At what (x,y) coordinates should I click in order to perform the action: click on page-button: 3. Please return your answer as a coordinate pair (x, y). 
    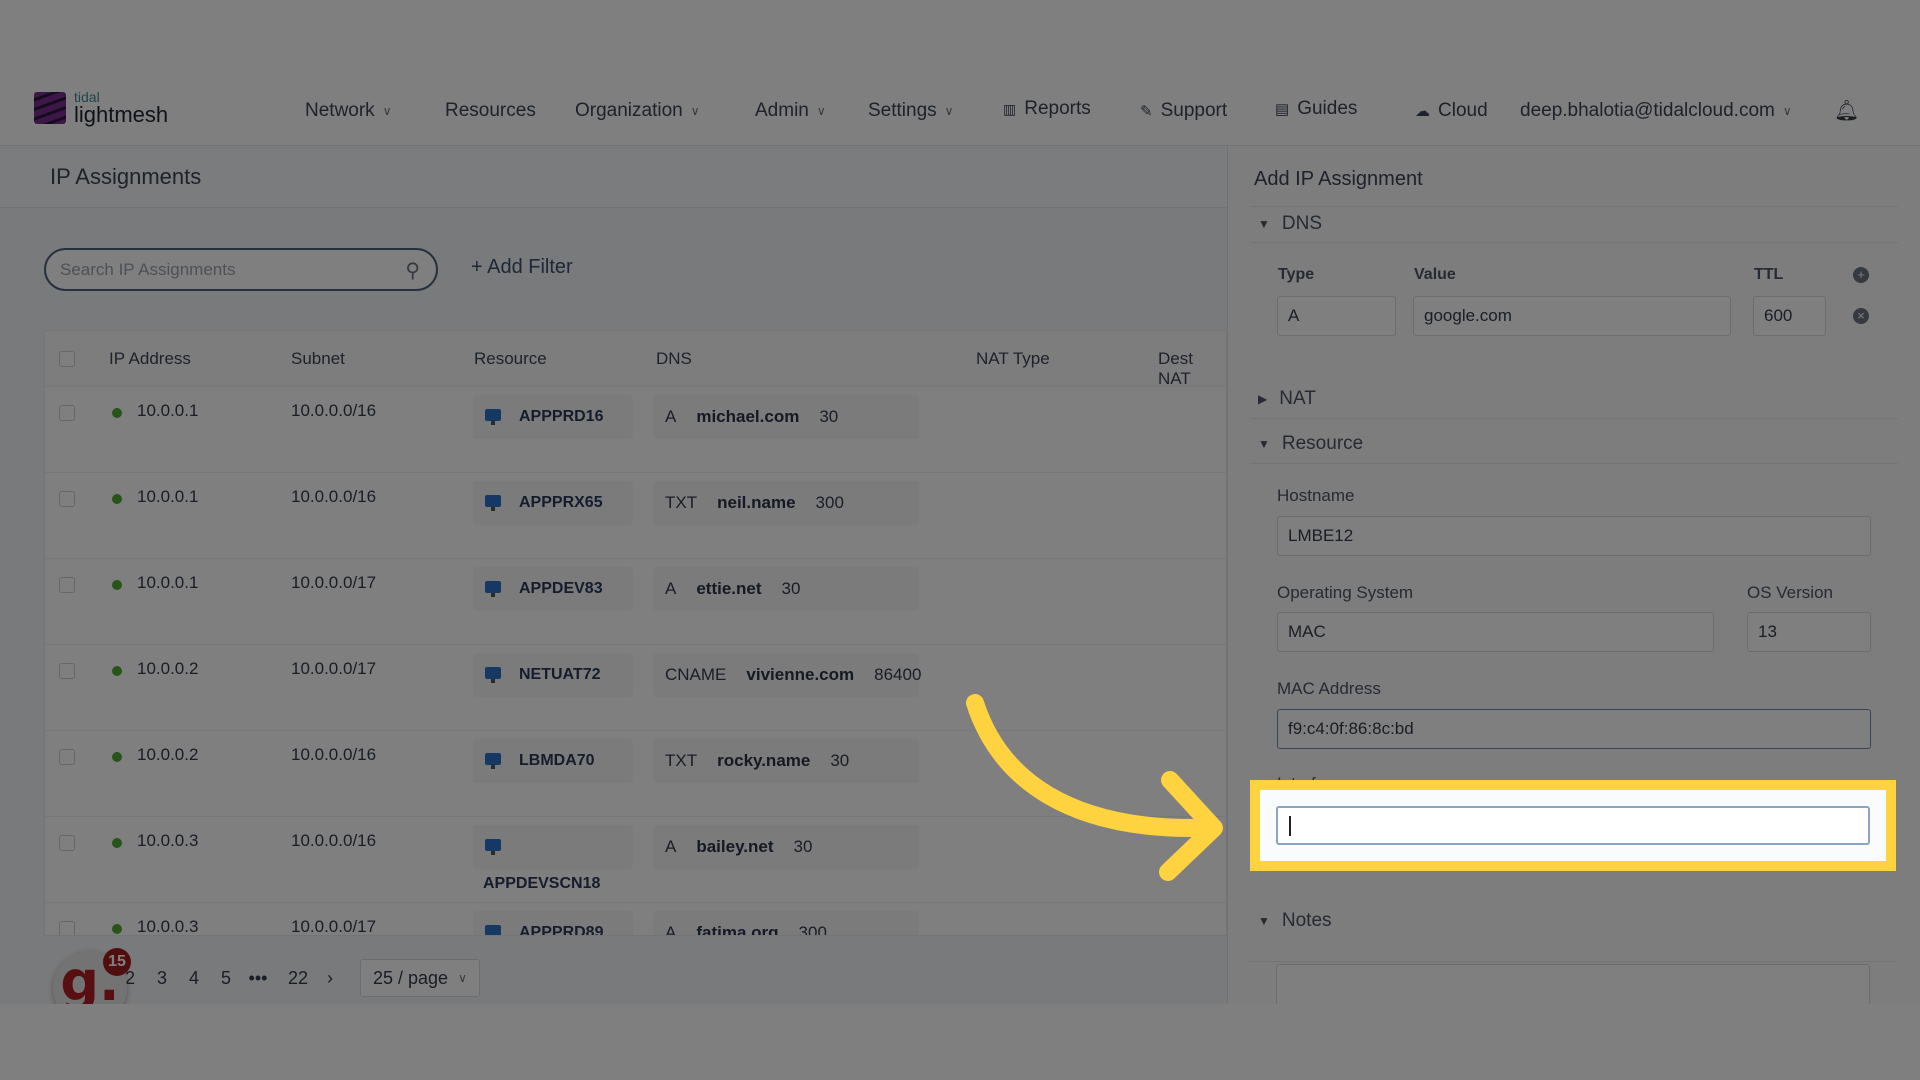
    Looking at the image, I should click on (162, 978).